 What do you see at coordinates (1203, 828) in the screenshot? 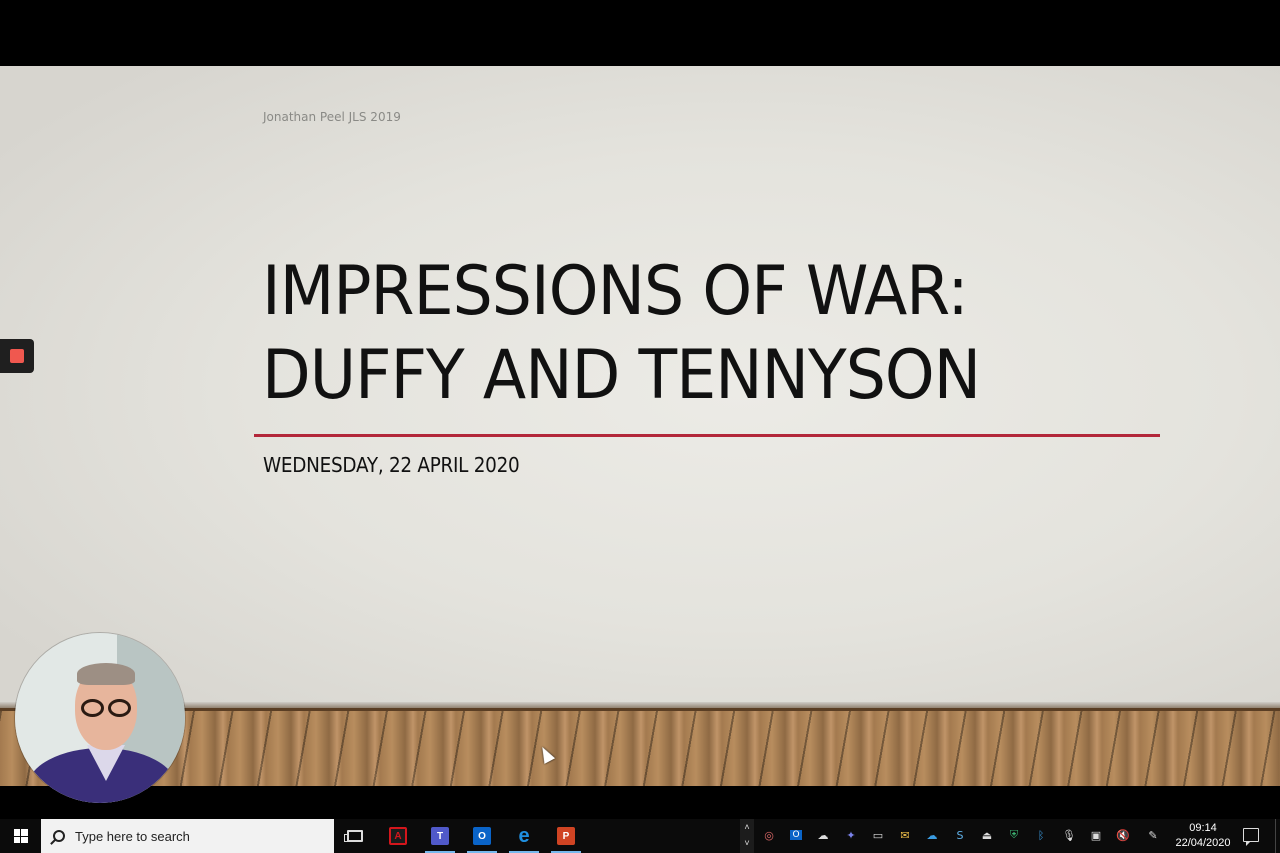
I see `clock-time: 09:14` at bounding box center [1203, 828].